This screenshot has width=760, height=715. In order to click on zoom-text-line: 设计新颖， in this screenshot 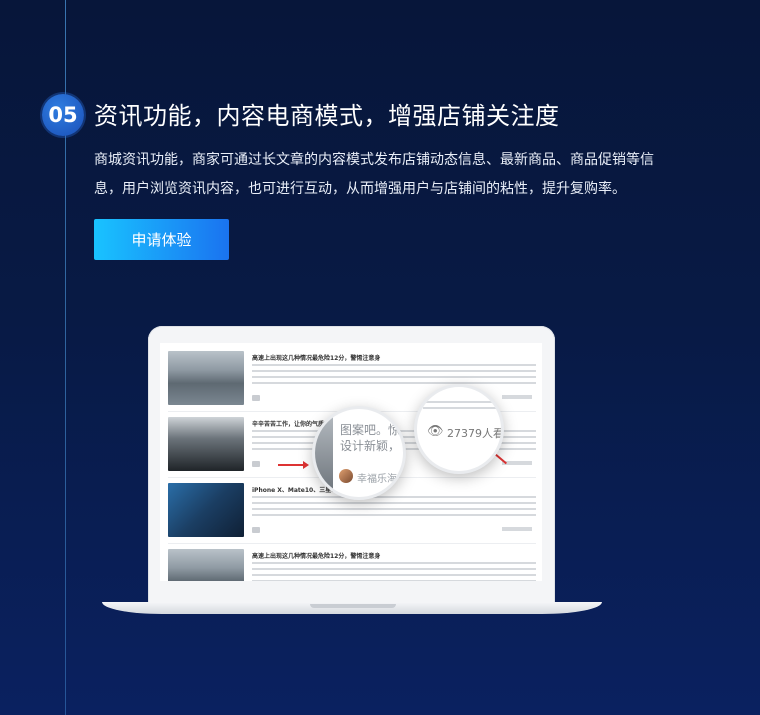, I will do `click(370, 446)`.